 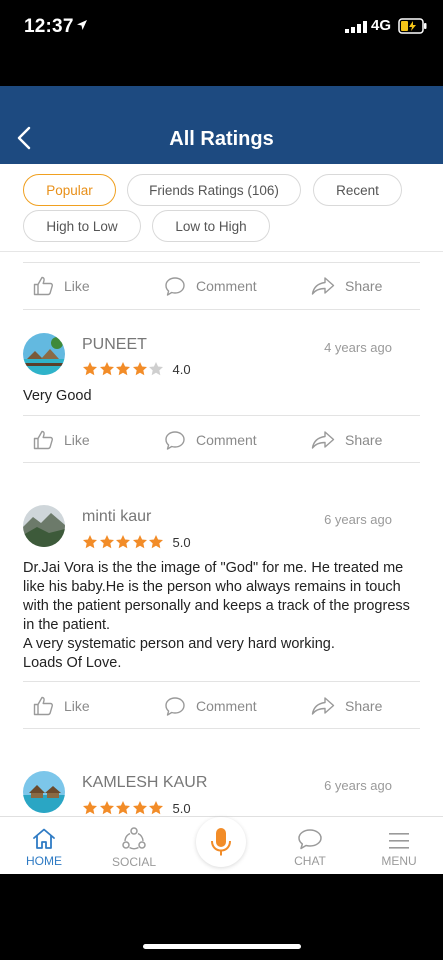 What do you see at coordinates (221, 125) in the screenshot?
I see `app-header: All Ratings` at bounding box center [221, 125].